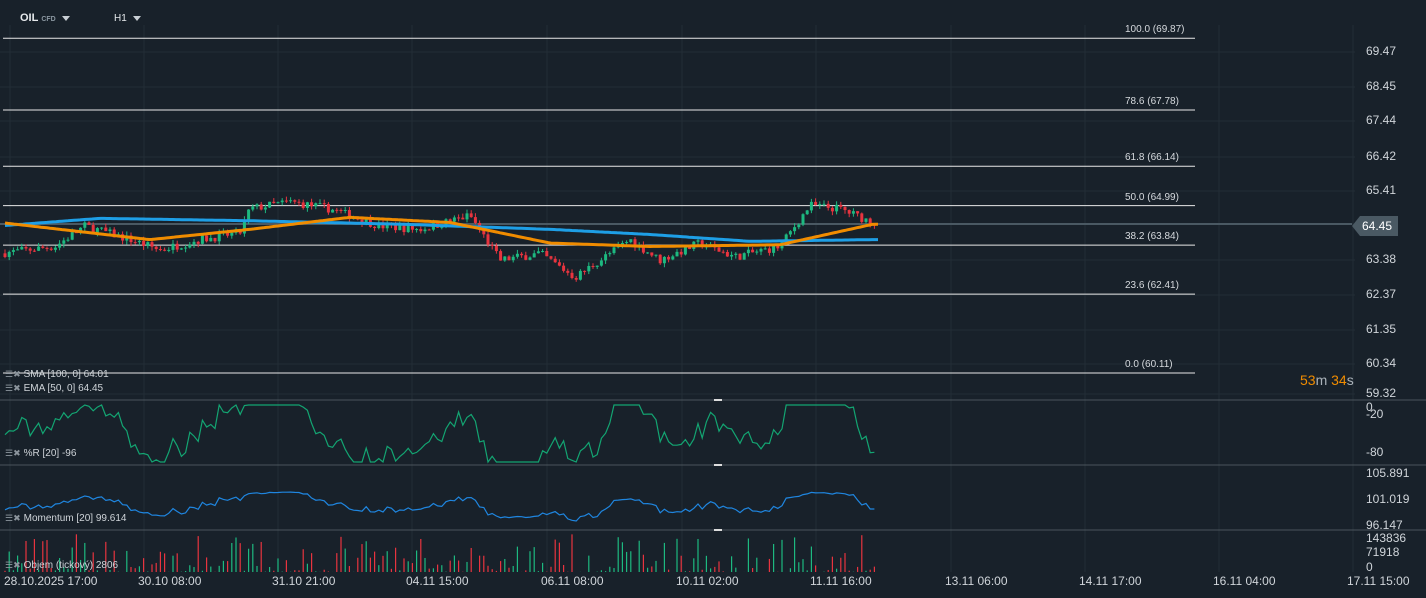  What do you see at coordinates (1375, 414) in the screenshot?
I see `pct-r-axis-1: -20` at bounding box center [1375, 414].